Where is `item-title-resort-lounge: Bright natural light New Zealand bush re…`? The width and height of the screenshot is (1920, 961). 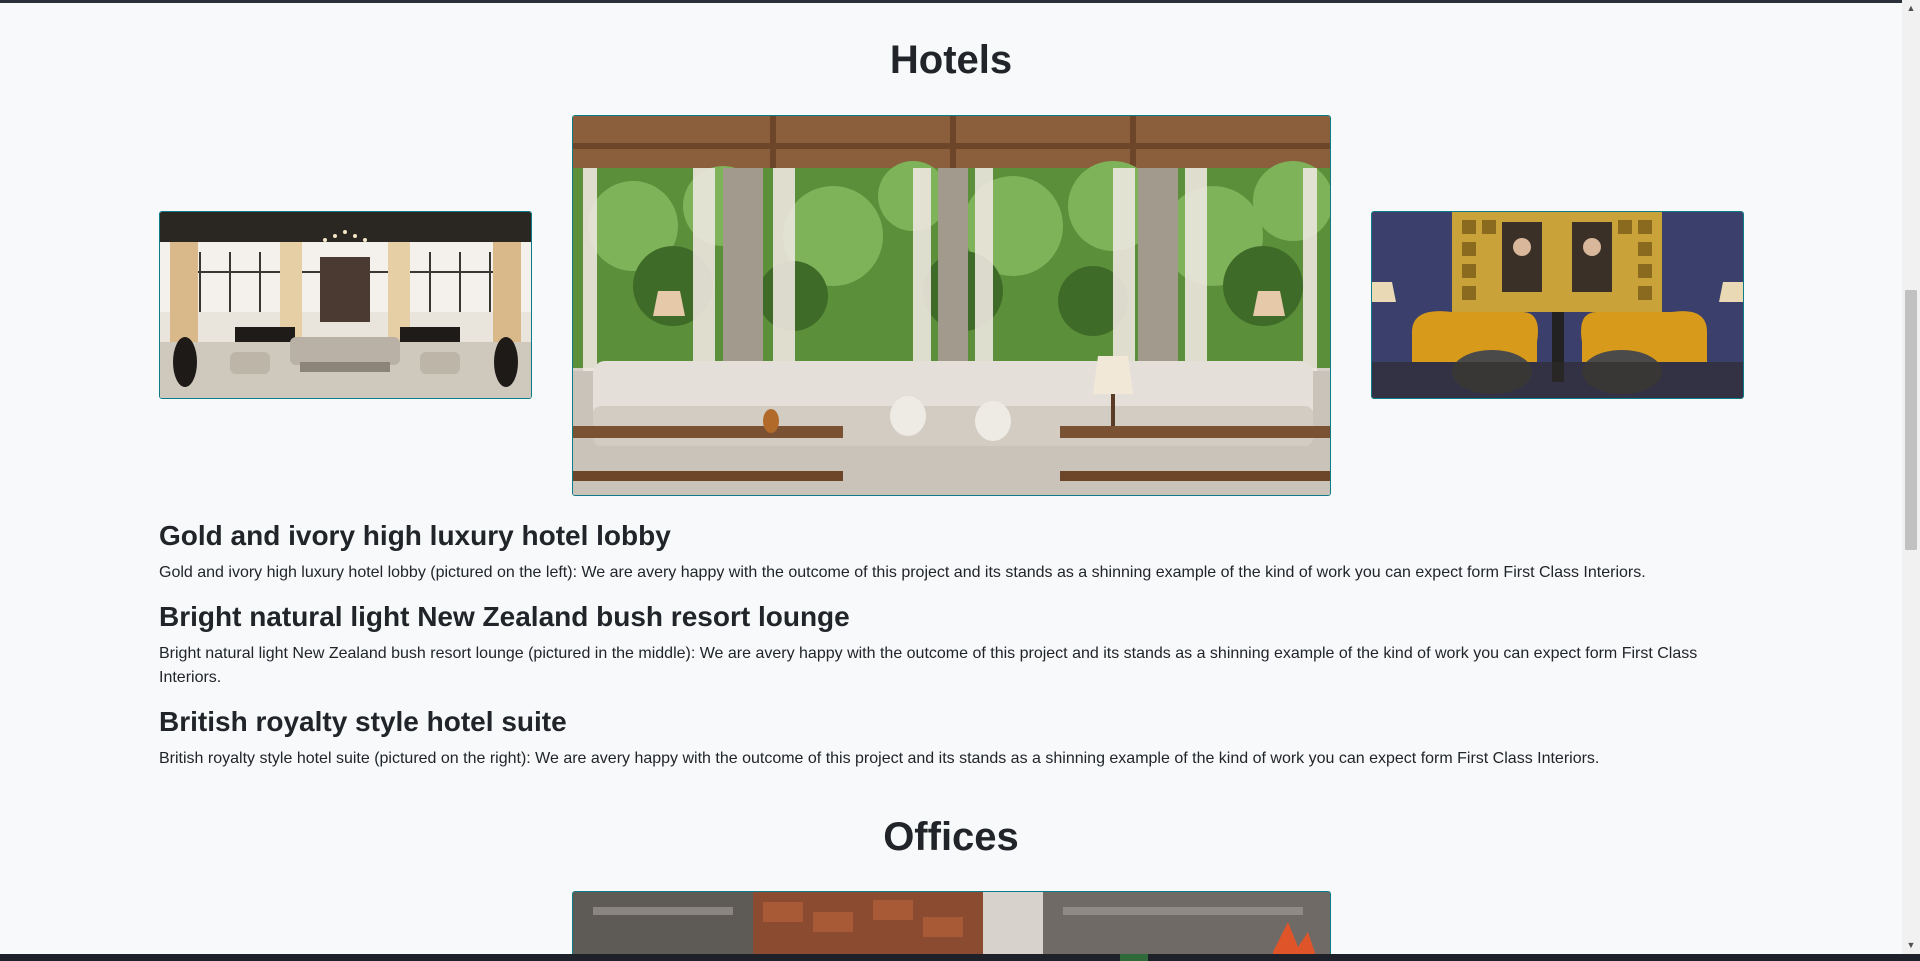 item-title-resort-lounge: Bright natural light New Zealand bush re… is located at coordinates (504, 616).